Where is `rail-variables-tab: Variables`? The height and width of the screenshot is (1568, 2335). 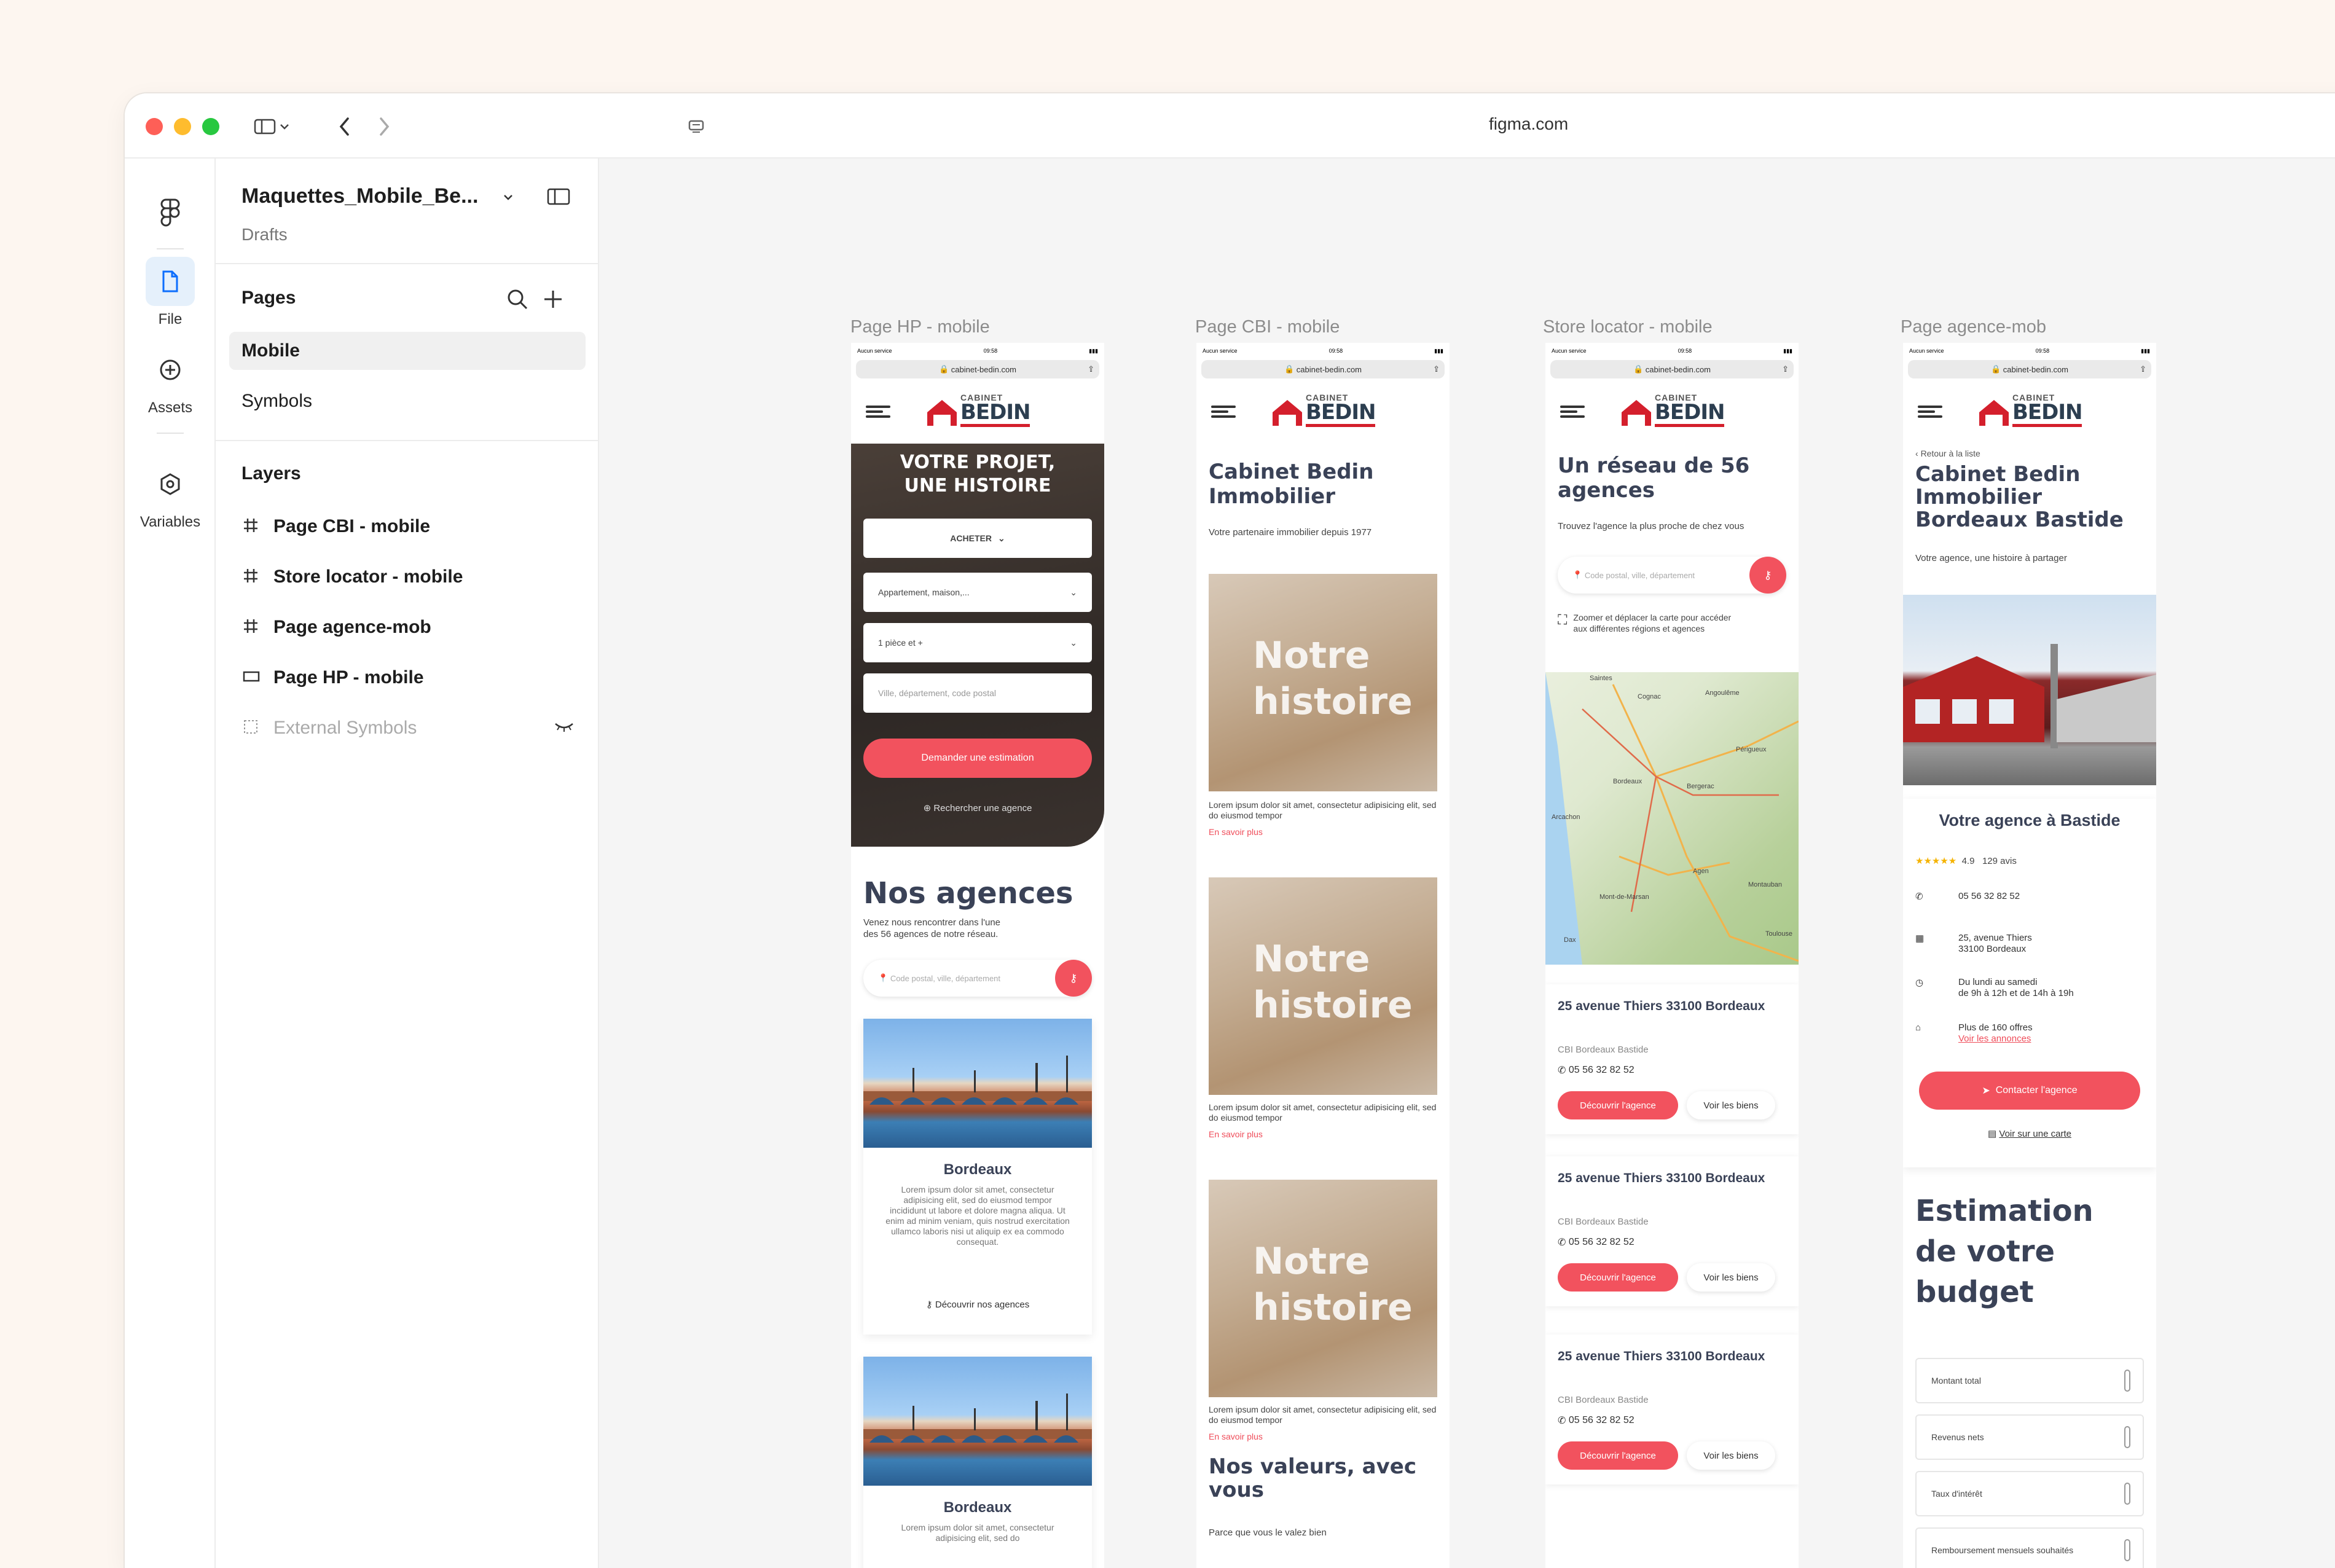
rail-variables-tab: Variables is located at coordinates (170, 495).